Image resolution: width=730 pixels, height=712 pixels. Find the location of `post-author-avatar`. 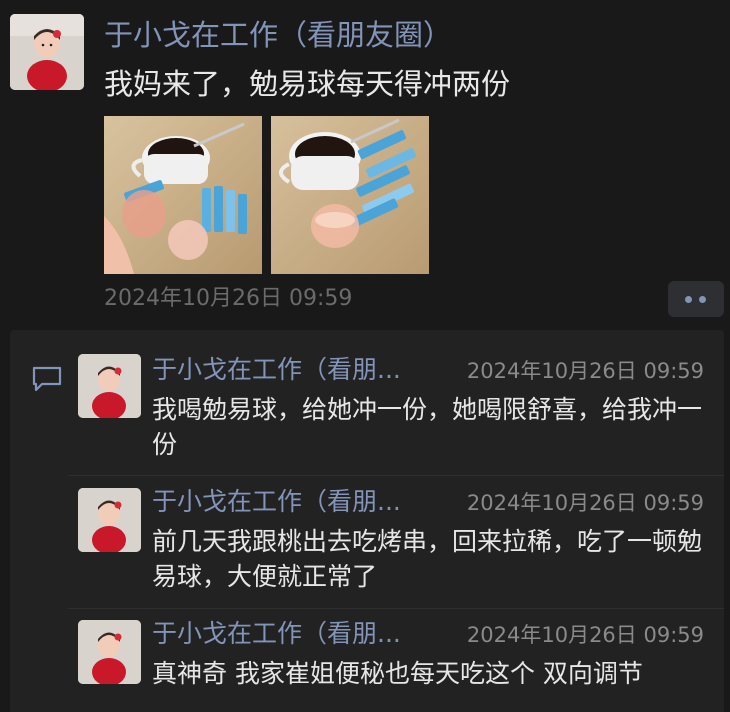

post-author-avatar is located at coordinates (47, 52).